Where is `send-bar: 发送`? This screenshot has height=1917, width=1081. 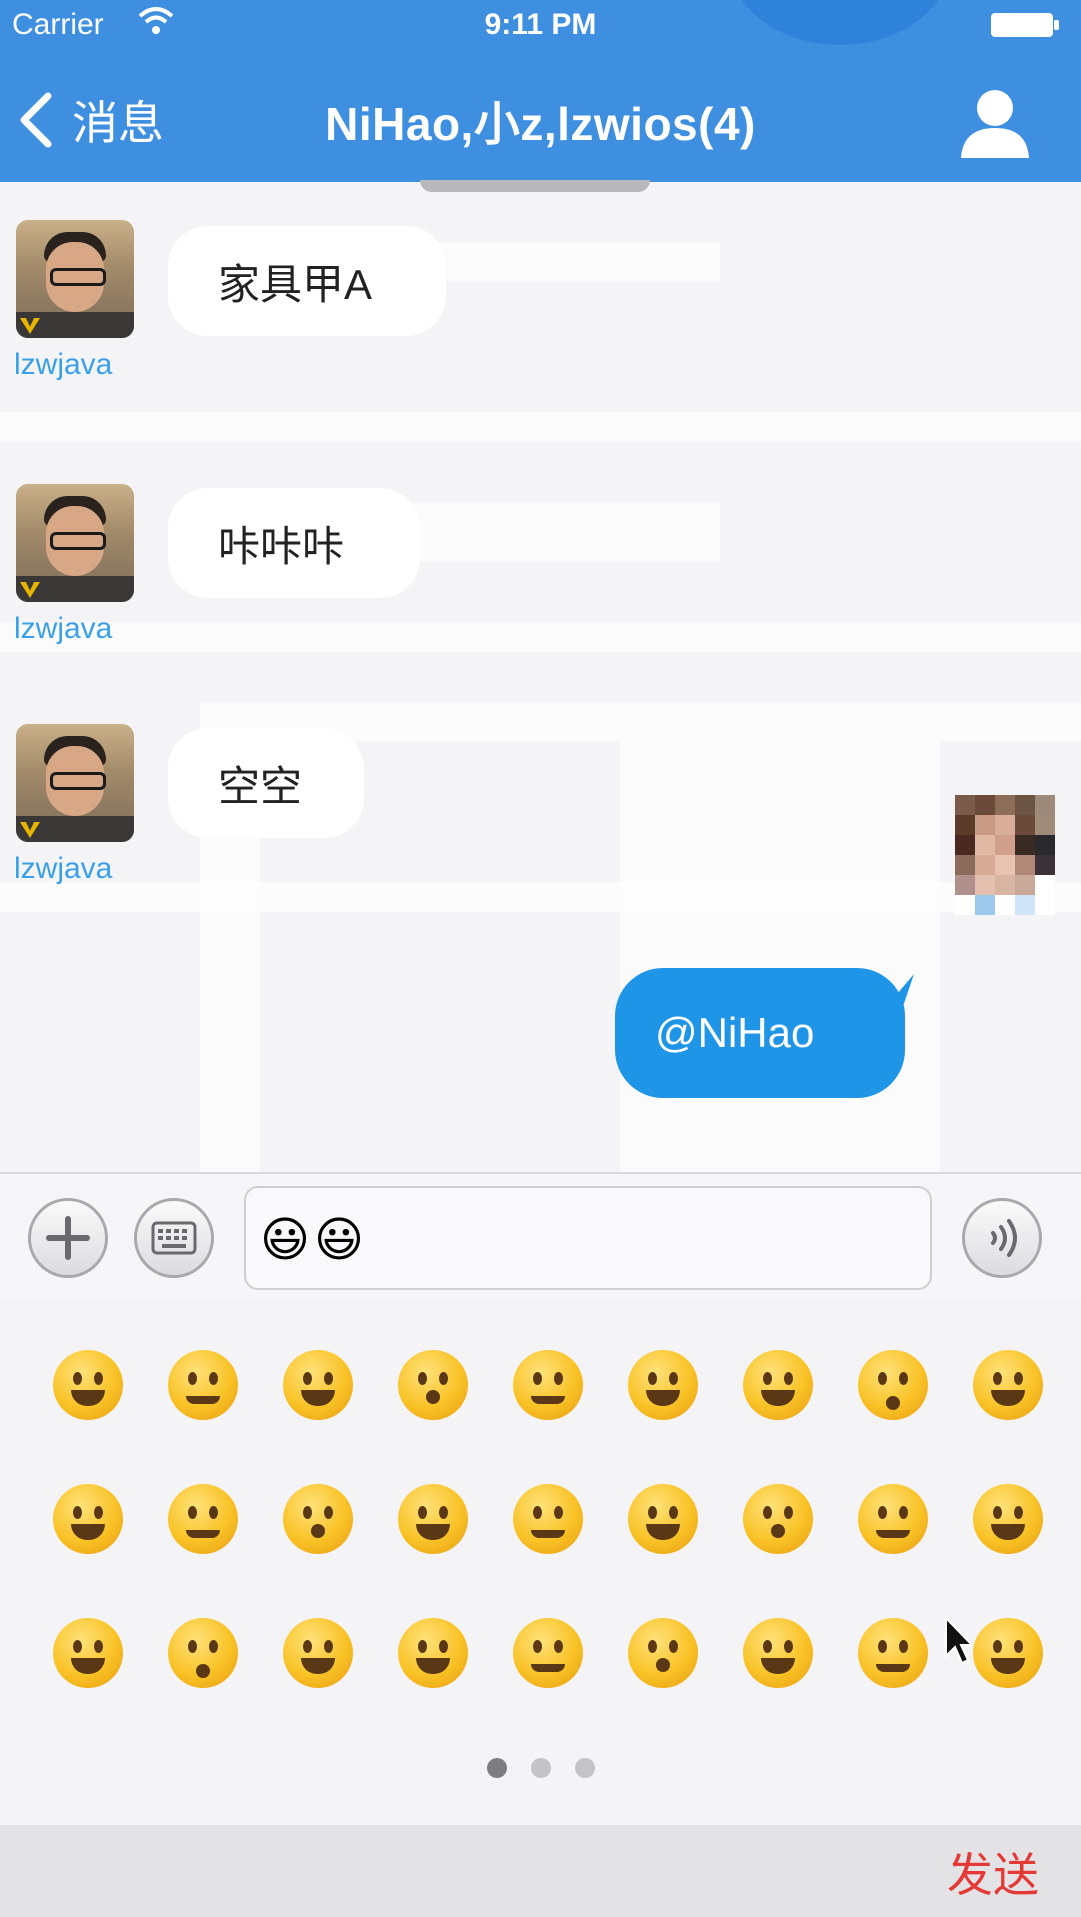
send-bar: 发送 is located at coordinates (540, 1871).